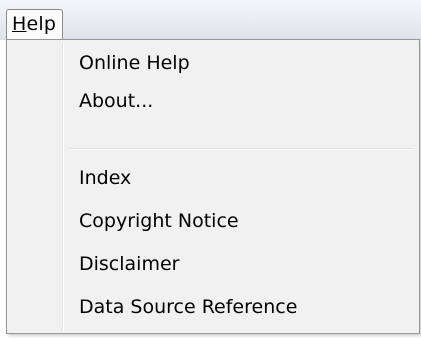  What do you see at coordinates (188, 307) in the screenshot?
I see `menu-item-label: Data Source Reference` at bounding box center [188, 307].